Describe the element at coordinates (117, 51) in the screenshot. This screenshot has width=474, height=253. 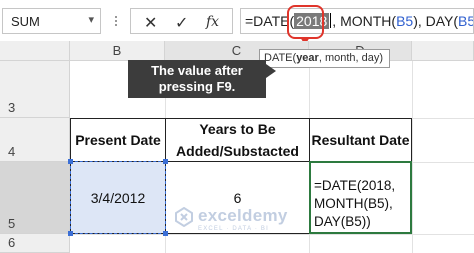
I see `column-header-b: B` at that location.